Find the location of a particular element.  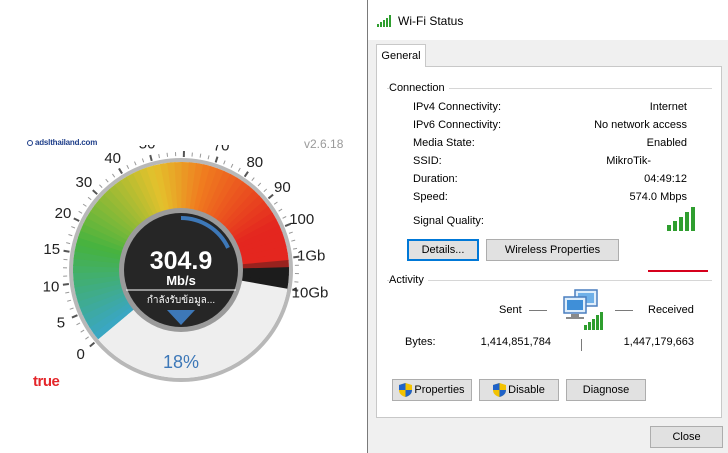

media-state-value: Enabled is located at coordinates (666, 143).